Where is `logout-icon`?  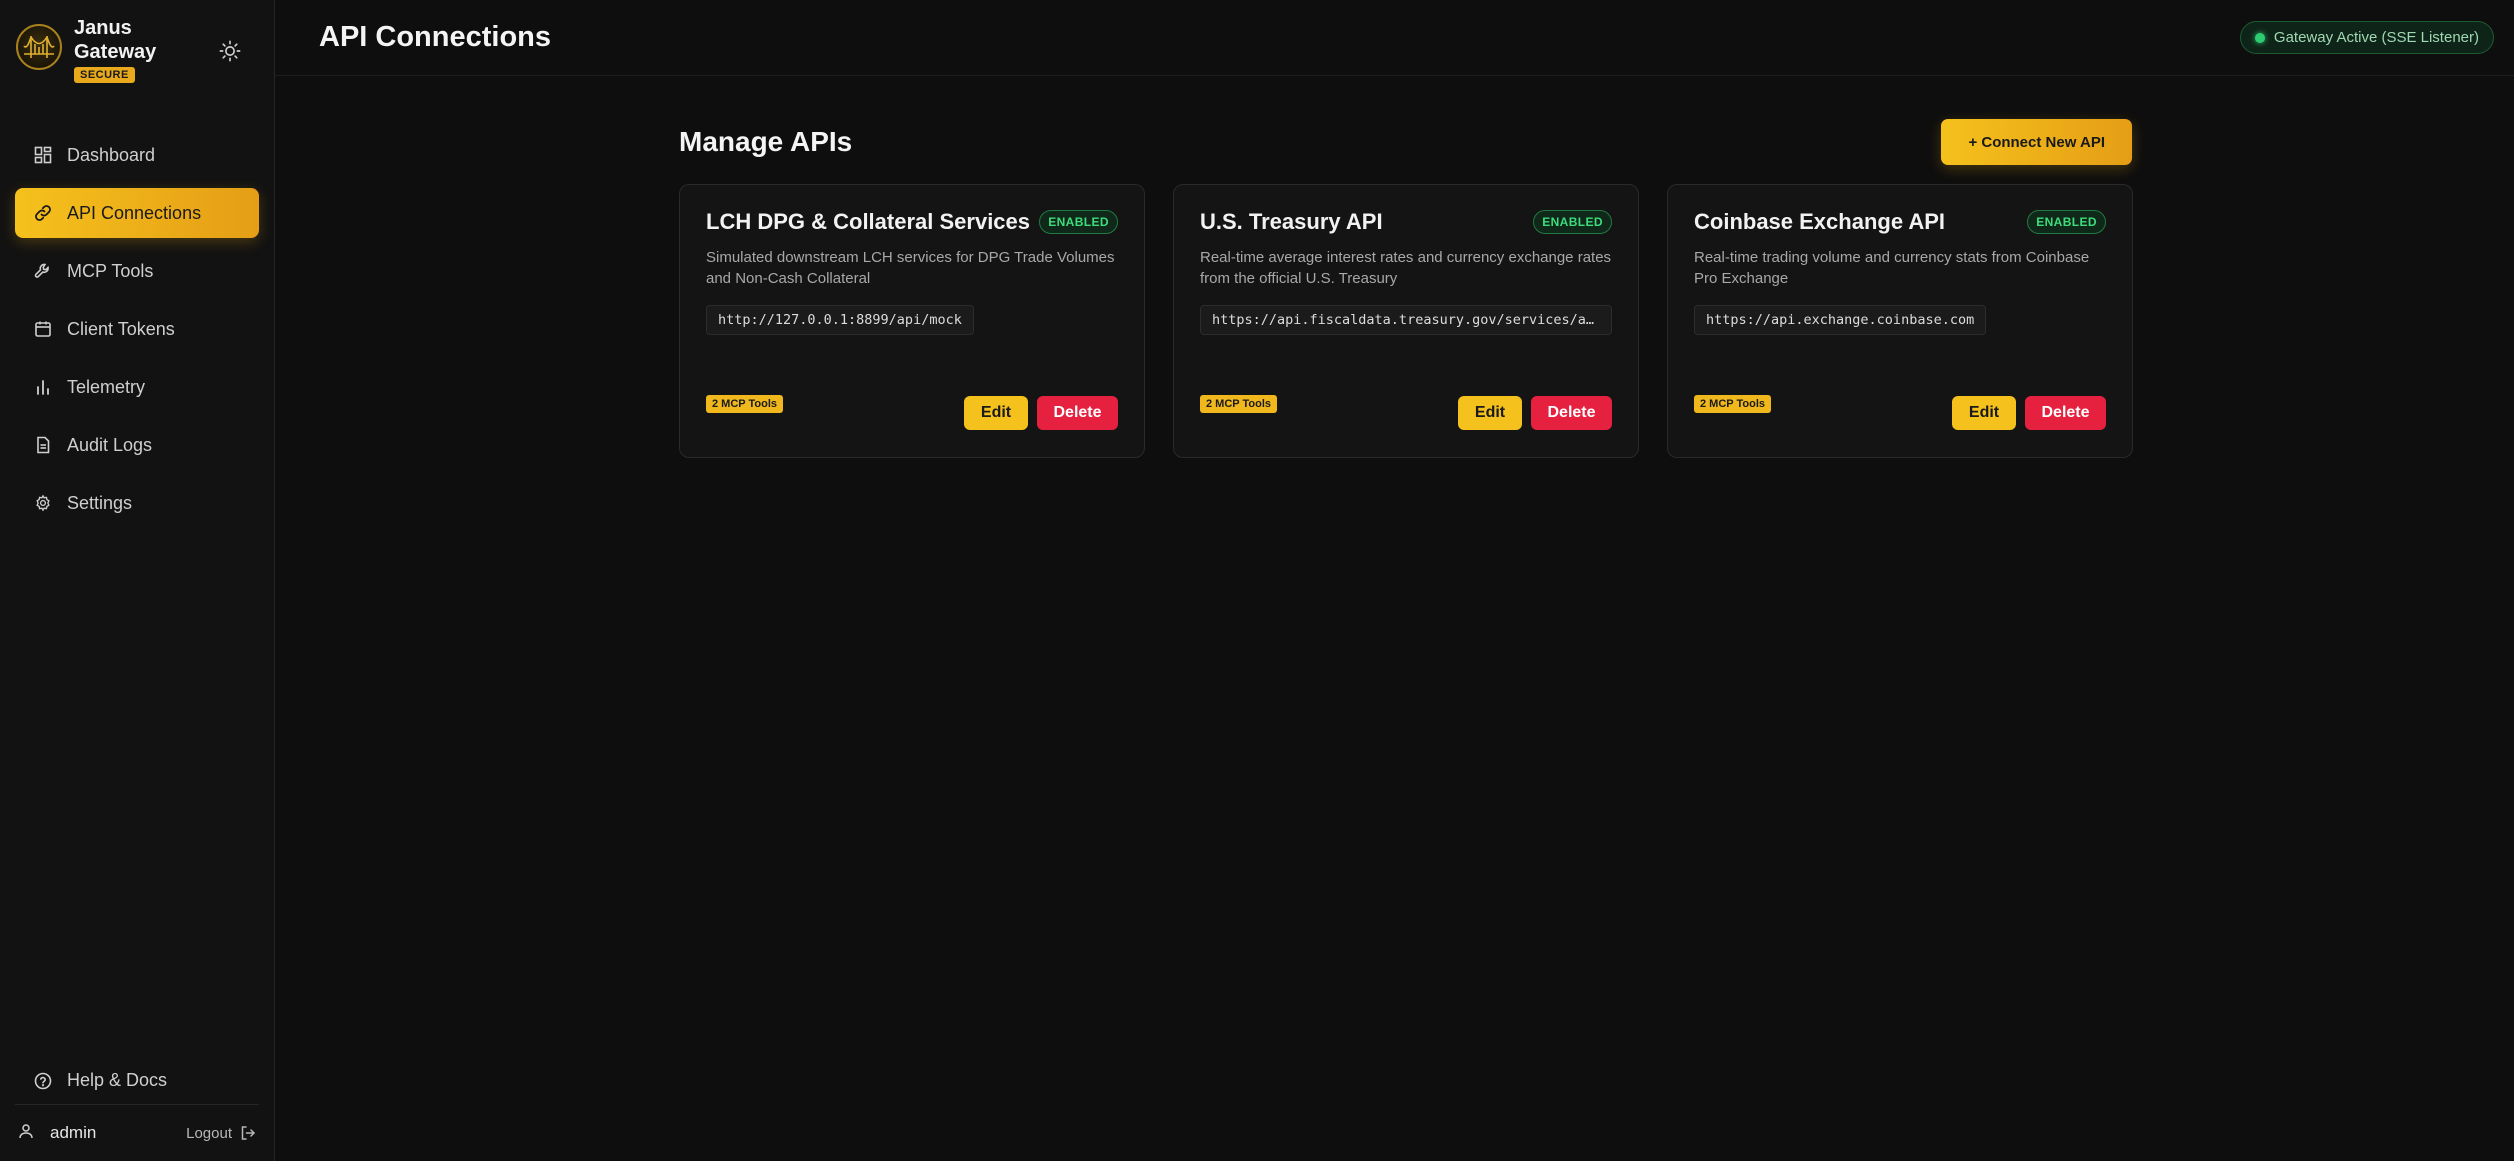 logout-icon is located at coordinates (248, 1133).